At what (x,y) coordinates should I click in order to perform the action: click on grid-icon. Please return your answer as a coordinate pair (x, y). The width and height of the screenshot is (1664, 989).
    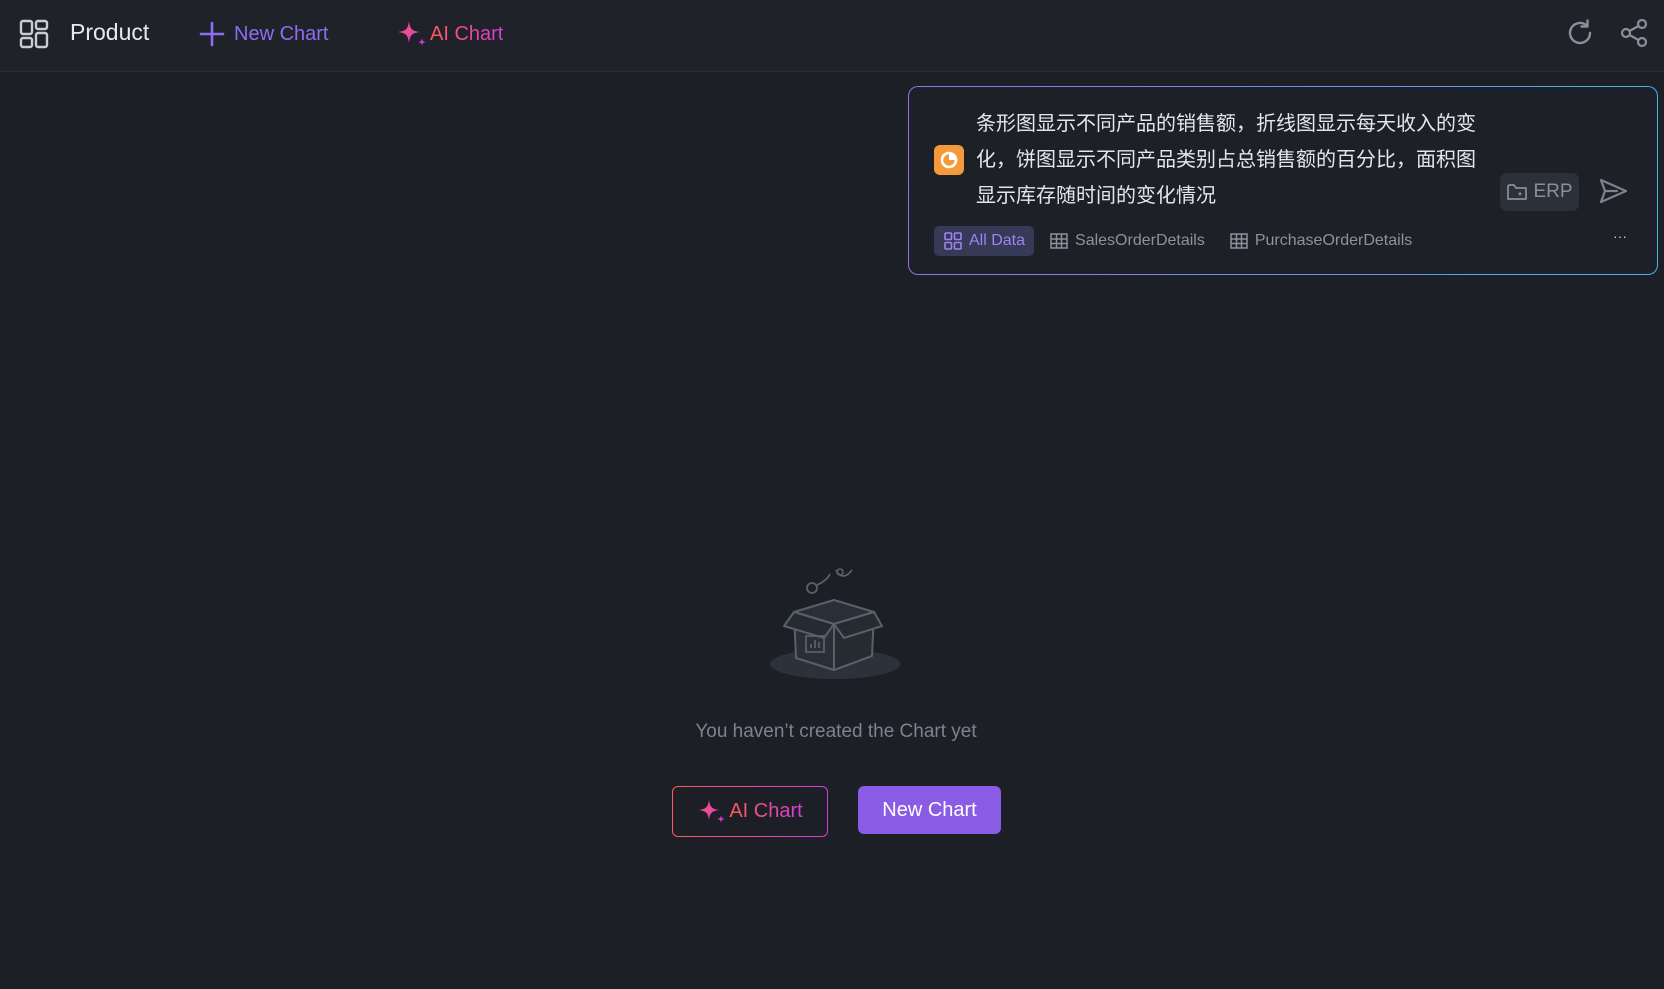
    Looking at the image, I should click on (953, 241).